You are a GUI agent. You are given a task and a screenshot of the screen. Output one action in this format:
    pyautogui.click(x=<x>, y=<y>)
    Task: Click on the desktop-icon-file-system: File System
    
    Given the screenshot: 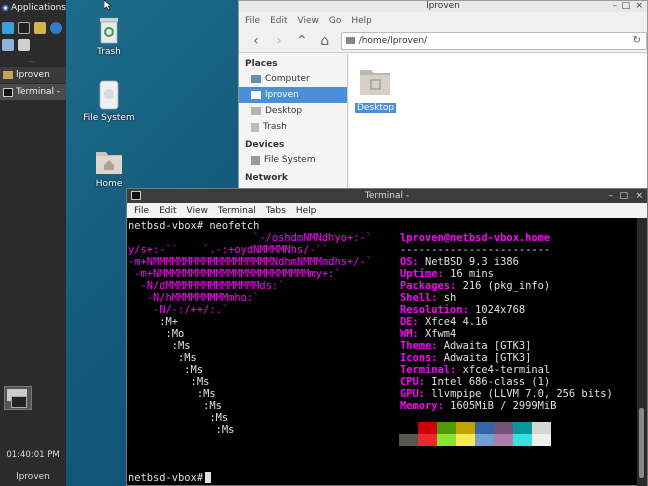 What is the action you would take?
    pyautogui.click(x=109, y=101)
    